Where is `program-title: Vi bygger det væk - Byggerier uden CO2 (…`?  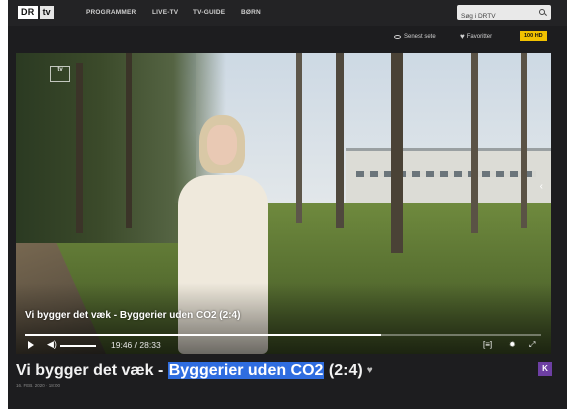
program-title: Vi bygger det væk - Byggerier uden CO2 (… is located at coordinates (194, 371).